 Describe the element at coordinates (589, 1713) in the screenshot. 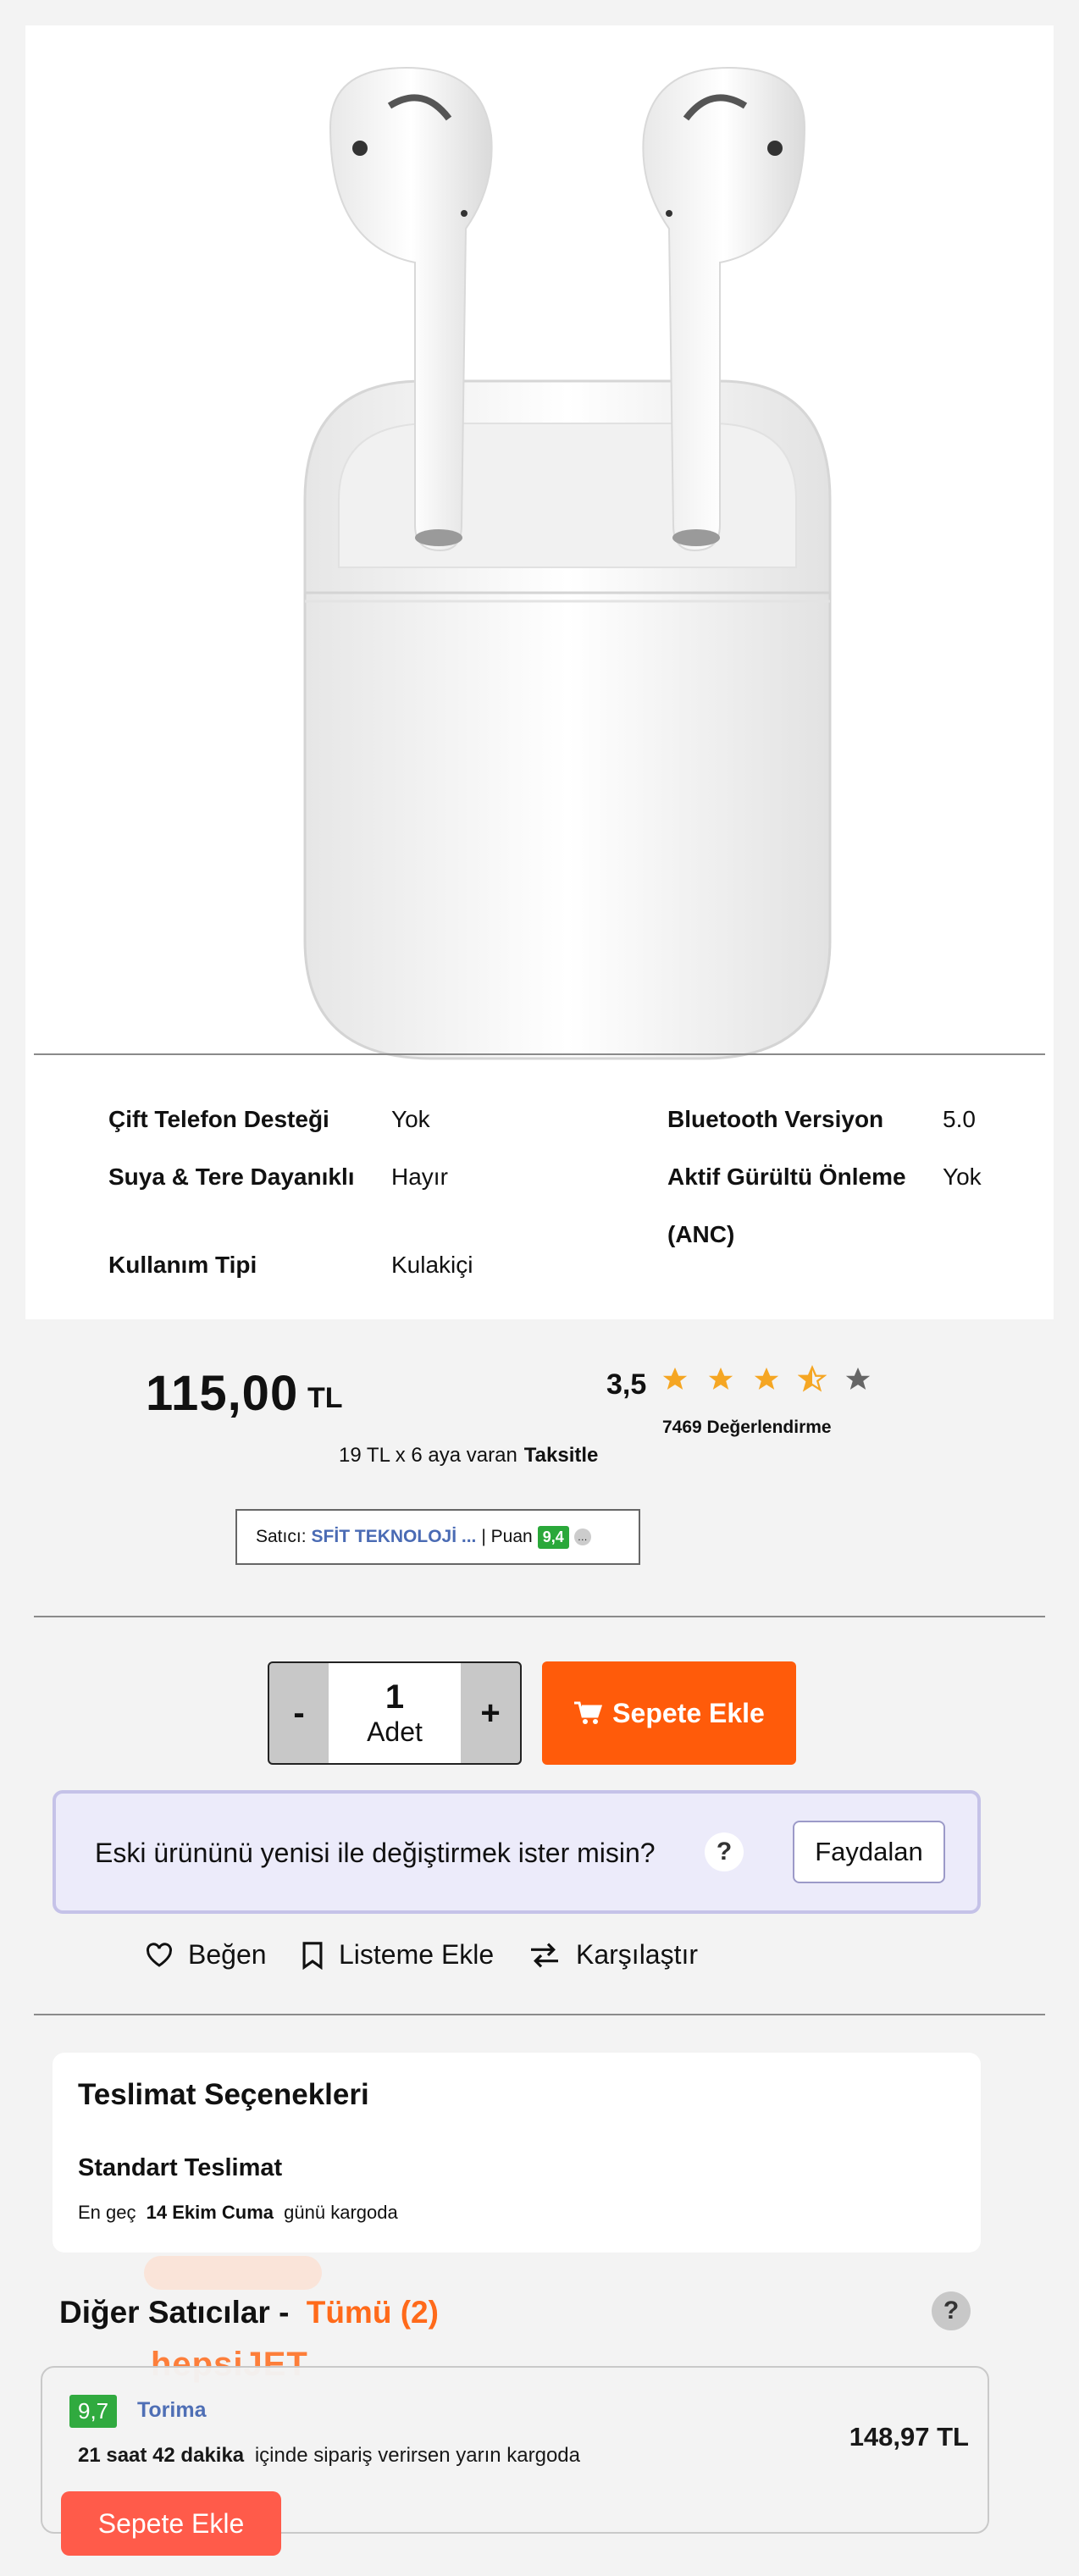

I see `cart-icon` at that location.